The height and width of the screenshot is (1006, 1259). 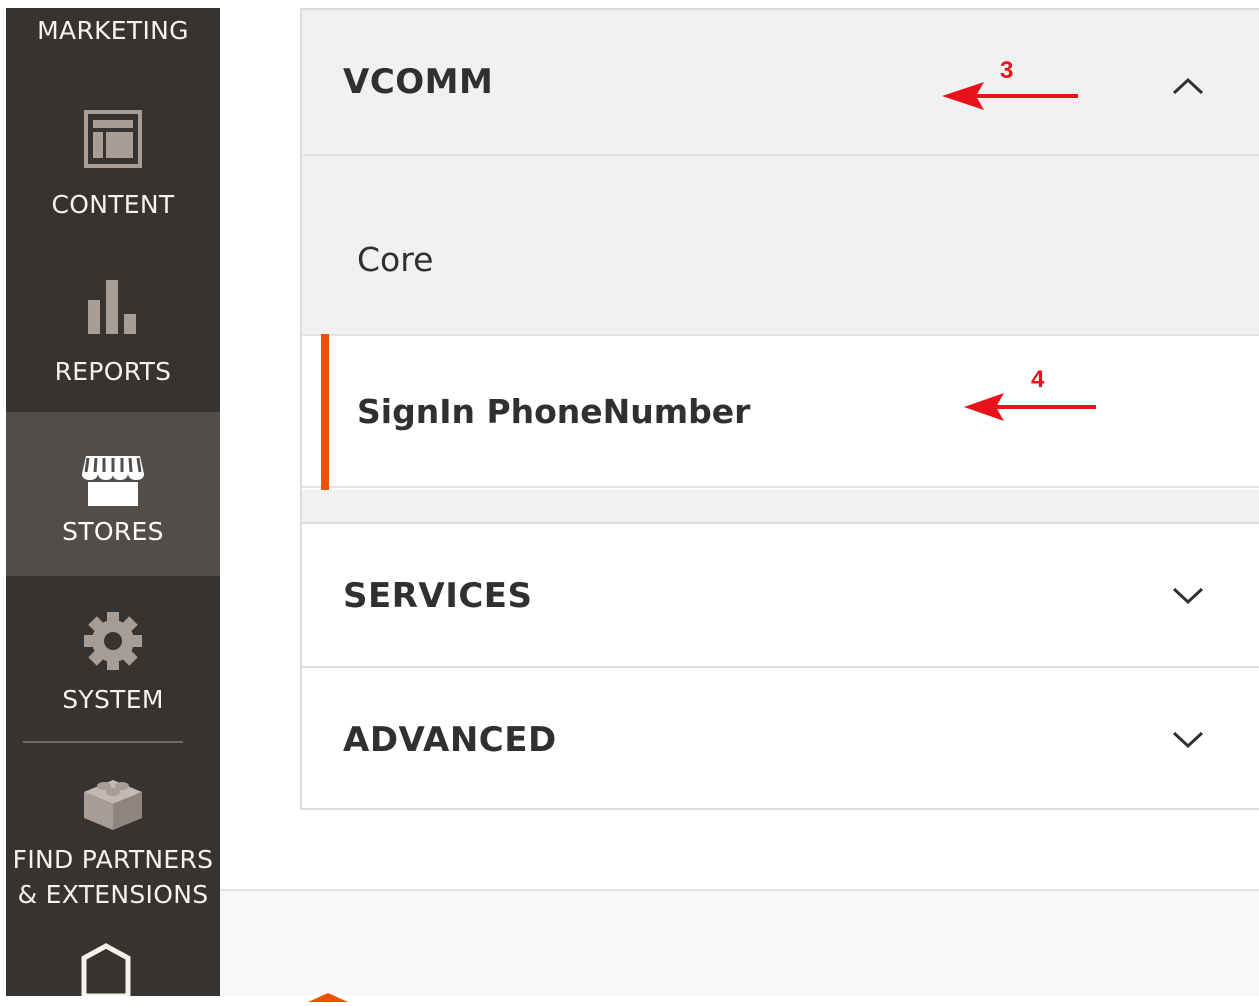 I want to click on sidebar-item-system: SYSTEM, so click(x=113, y=663).